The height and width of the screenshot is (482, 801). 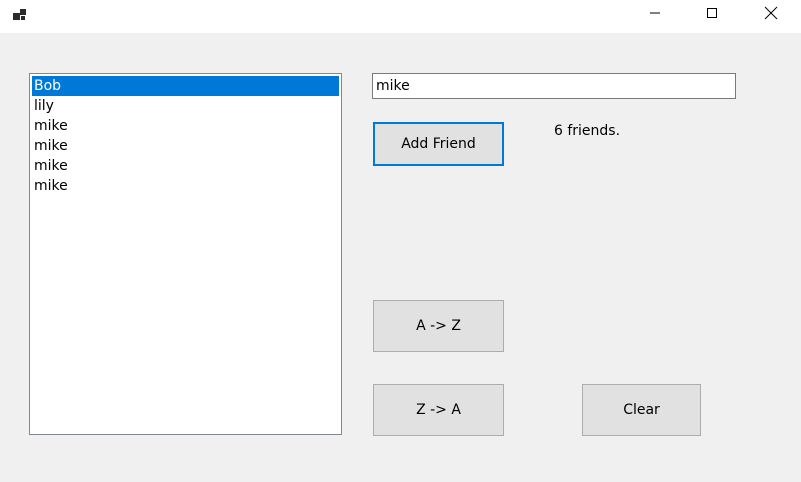 I want to click on clear-button: Clear, so click(x=641, y=410).